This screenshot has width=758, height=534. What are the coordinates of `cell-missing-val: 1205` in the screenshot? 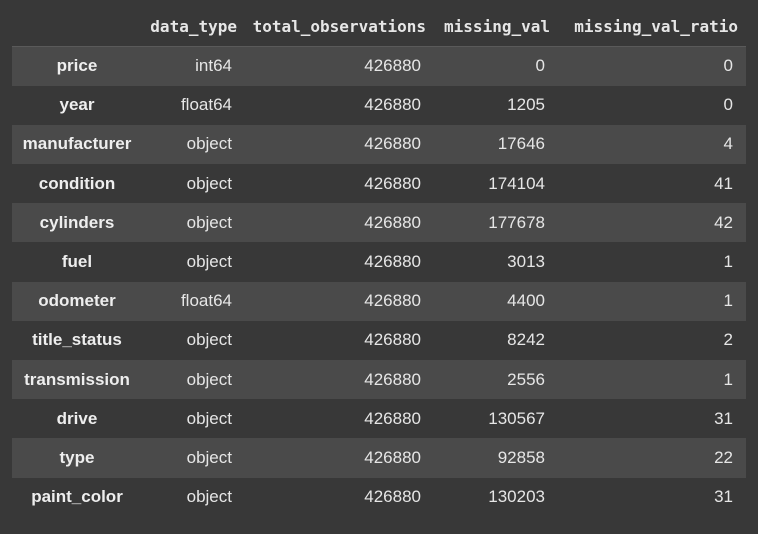 It's located at (526, 105).